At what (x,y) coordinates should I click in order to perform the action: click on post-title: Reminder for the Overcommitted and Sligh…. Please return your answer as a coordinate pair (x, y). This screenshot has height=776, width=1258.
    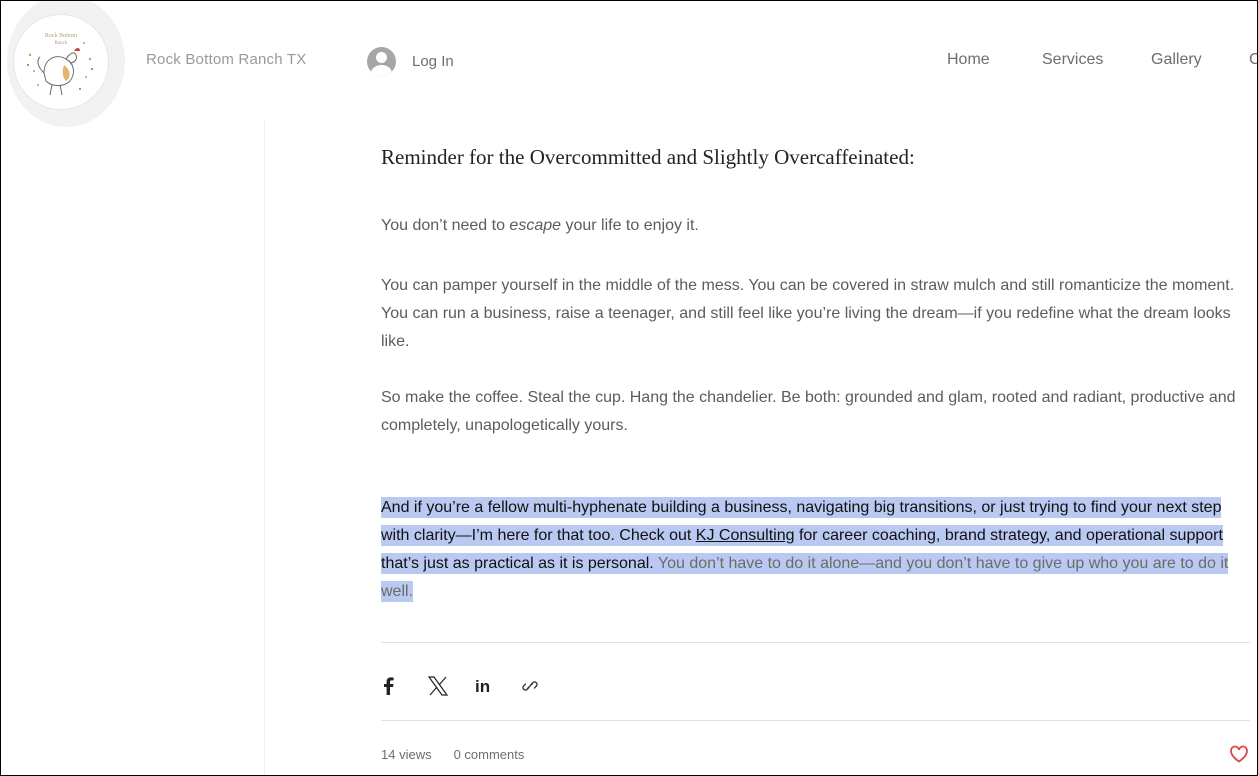
    Looking at the image, I should click on (648, 157).